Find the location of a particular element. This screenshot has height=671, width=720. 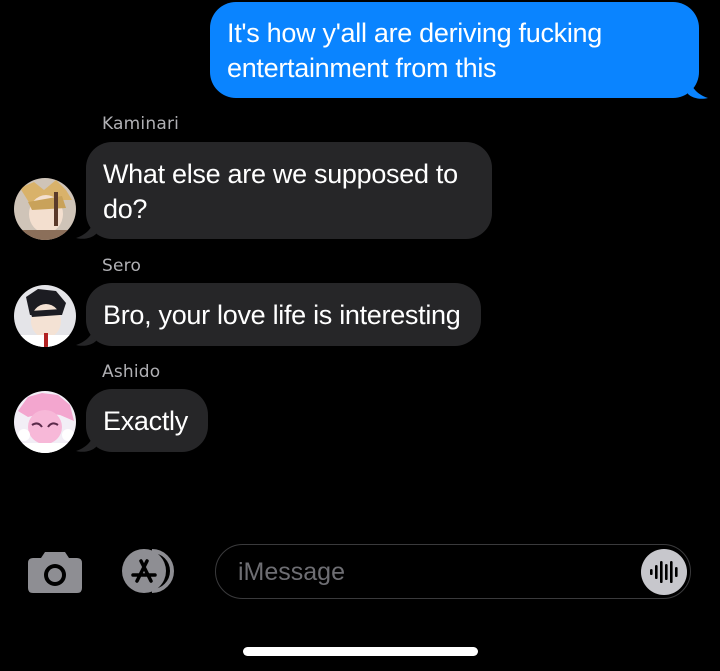

audio-message-button is located at coordinates (664, 572).